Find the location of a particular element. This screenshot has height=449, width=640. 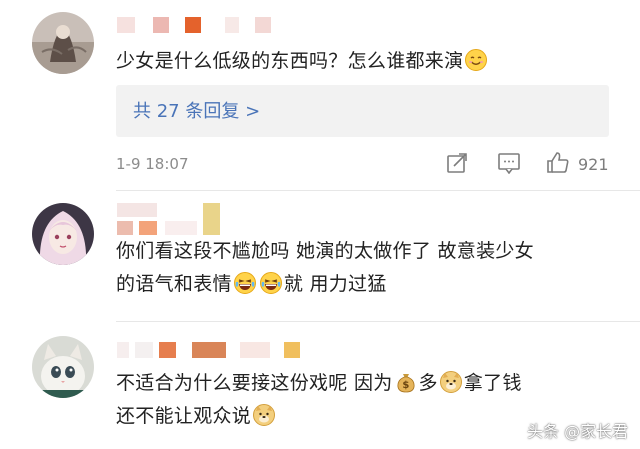

share-icon is located at coordinates (457, 165).